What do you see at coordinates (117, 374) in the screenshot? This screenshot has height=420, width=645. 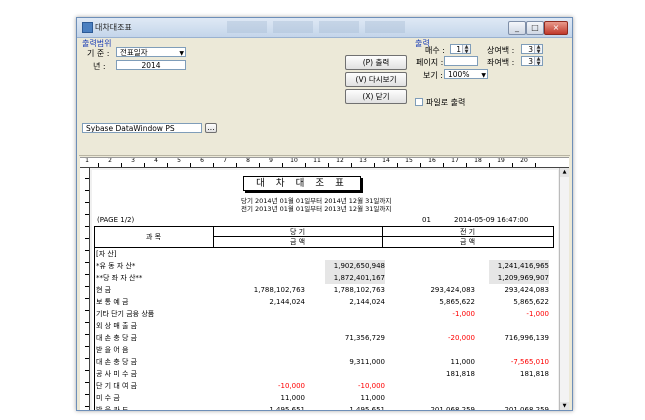 I see `account-name: 공 사 미 수 금` at bounding box center [117, 374].